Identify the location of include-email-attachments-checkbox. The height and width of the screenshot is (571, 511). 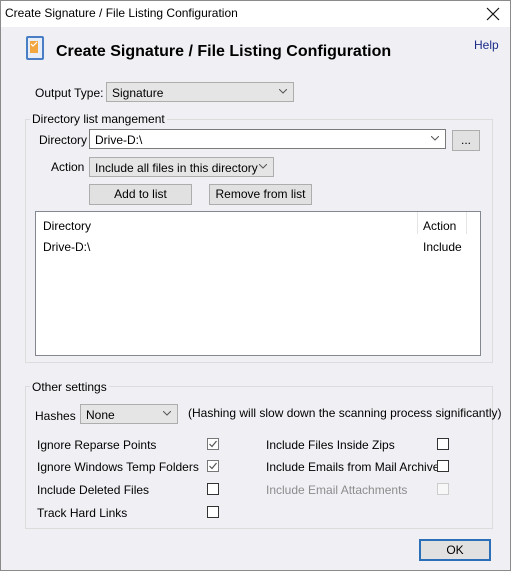
(443, 489).